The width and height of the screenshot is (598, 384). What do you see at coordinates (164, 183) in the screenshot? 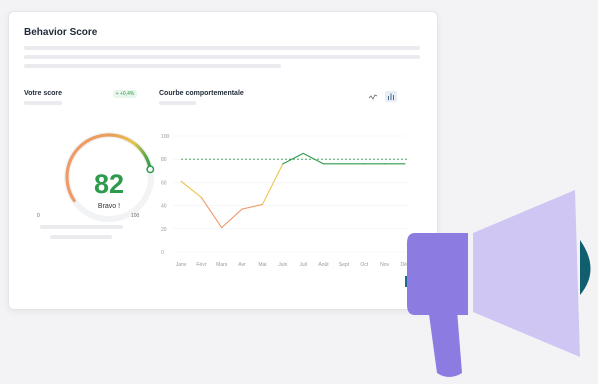
I see `y-tick-label: 60` at bounding box center [164, 183].